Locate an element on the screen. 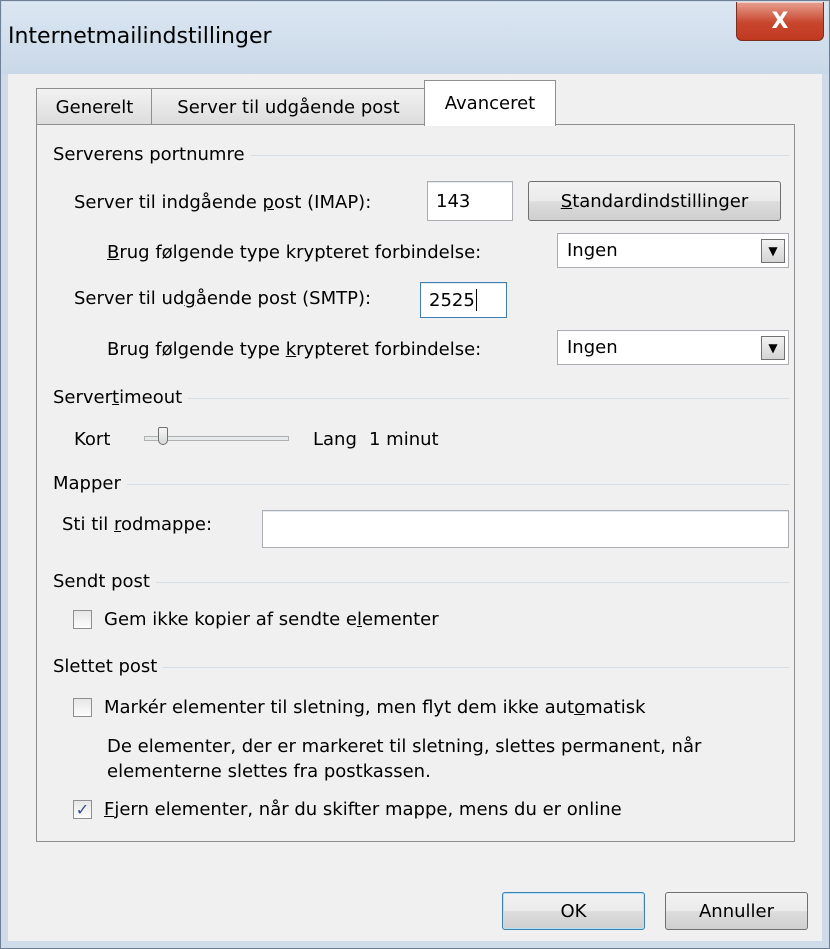 The image size is (830, 949). group-label: Mapper is located at coordinates (90, 483).